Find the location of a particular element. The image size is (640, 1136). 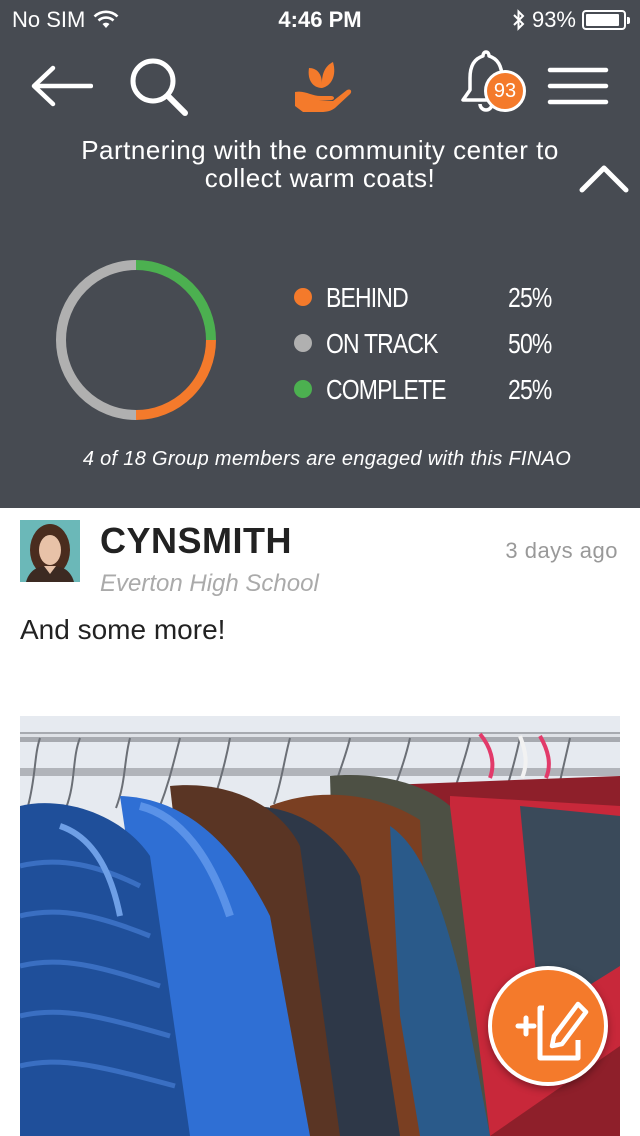

notification-count-badge: 93 is located at coordinates (505, 91).